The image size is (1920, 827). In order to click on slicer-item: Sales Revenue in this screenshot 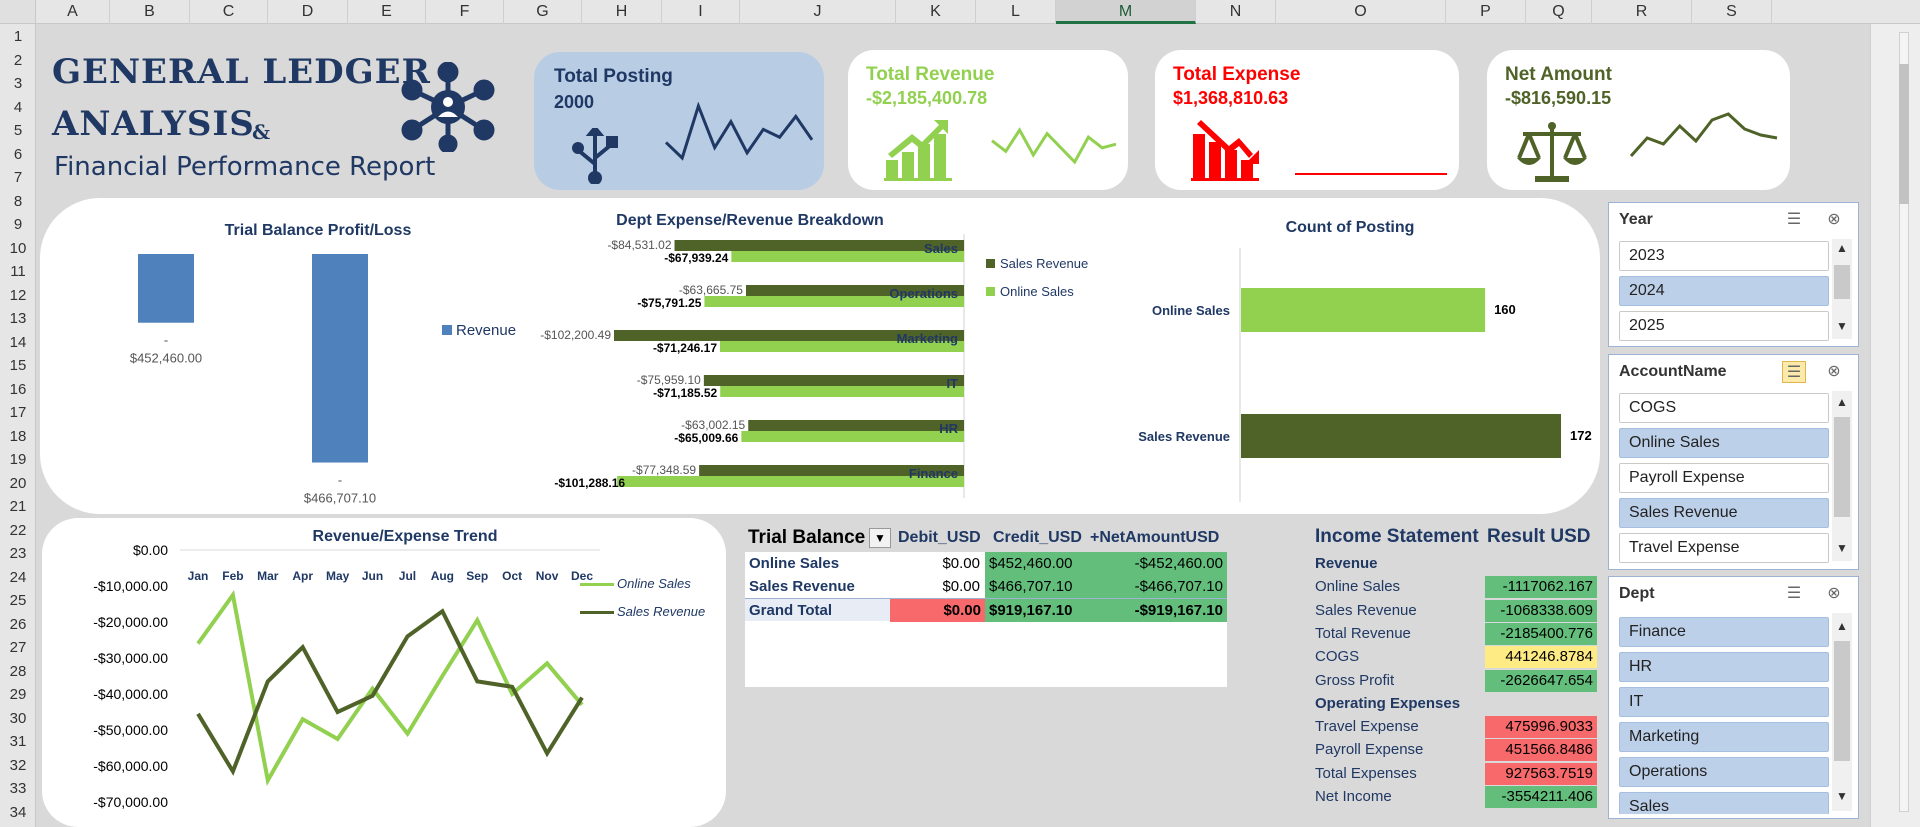, I will do `click(1724, 513)`.